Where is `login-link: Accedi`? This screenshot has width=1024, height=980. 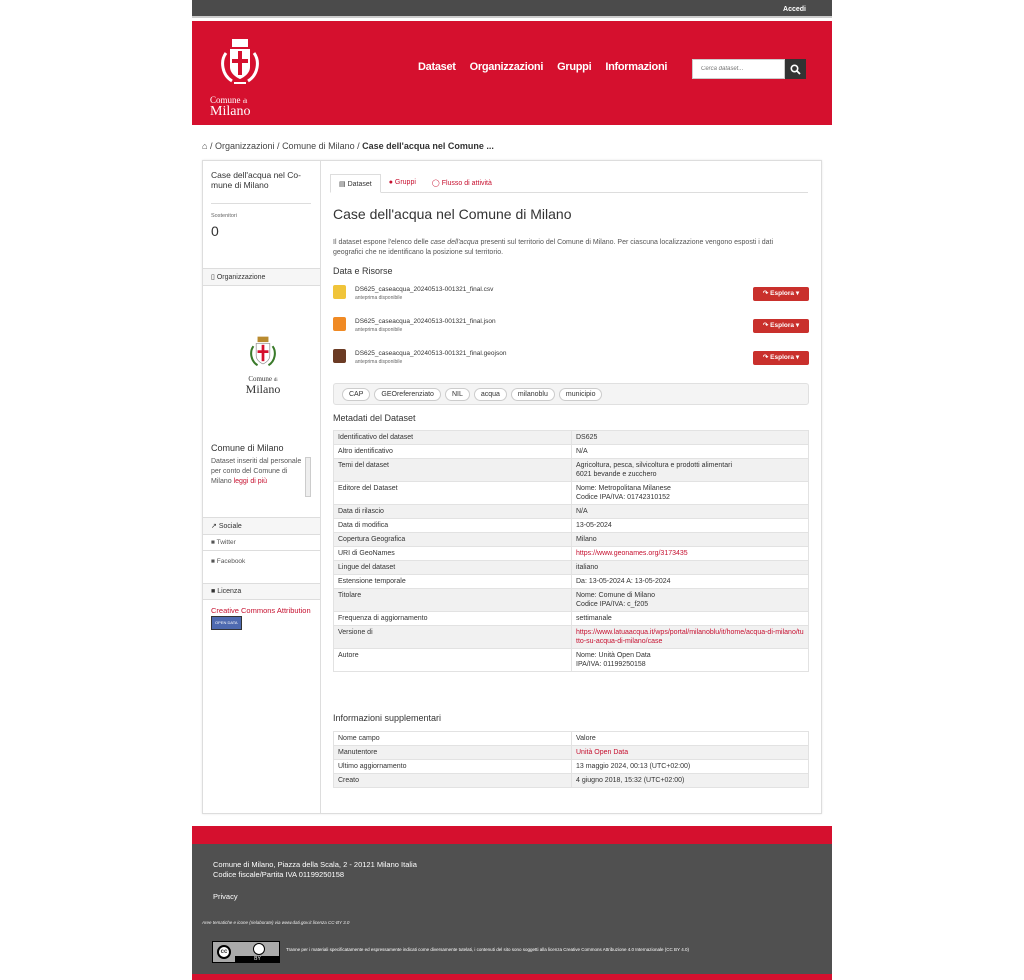
login-link: Accedi is located at coordinates (794, 9).